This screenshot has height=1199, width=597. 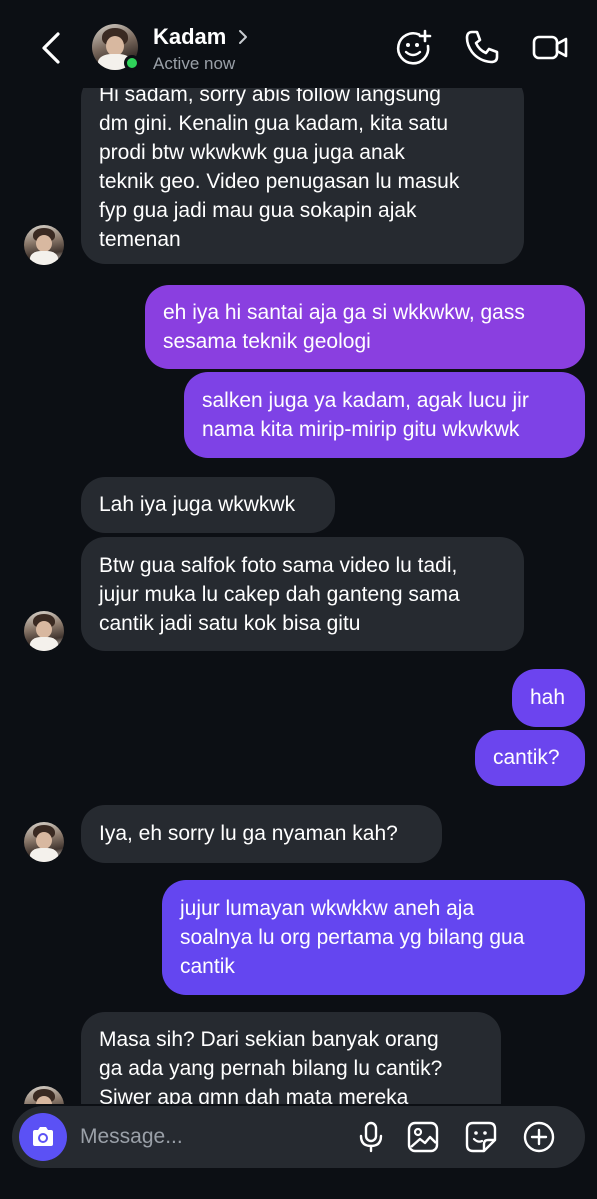 I want to click on chat-header: Kadam Active now, so click(x=298, y=44).